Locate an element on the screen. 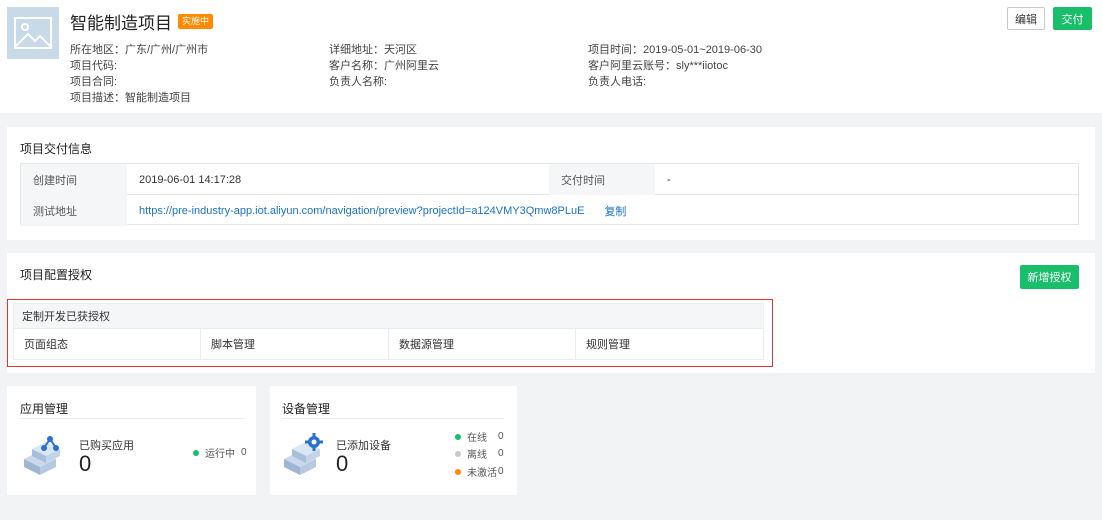 This screenshot has height=520, width=1102. add-auth-button: 新增授权 is located at coordinates (1049, 277).